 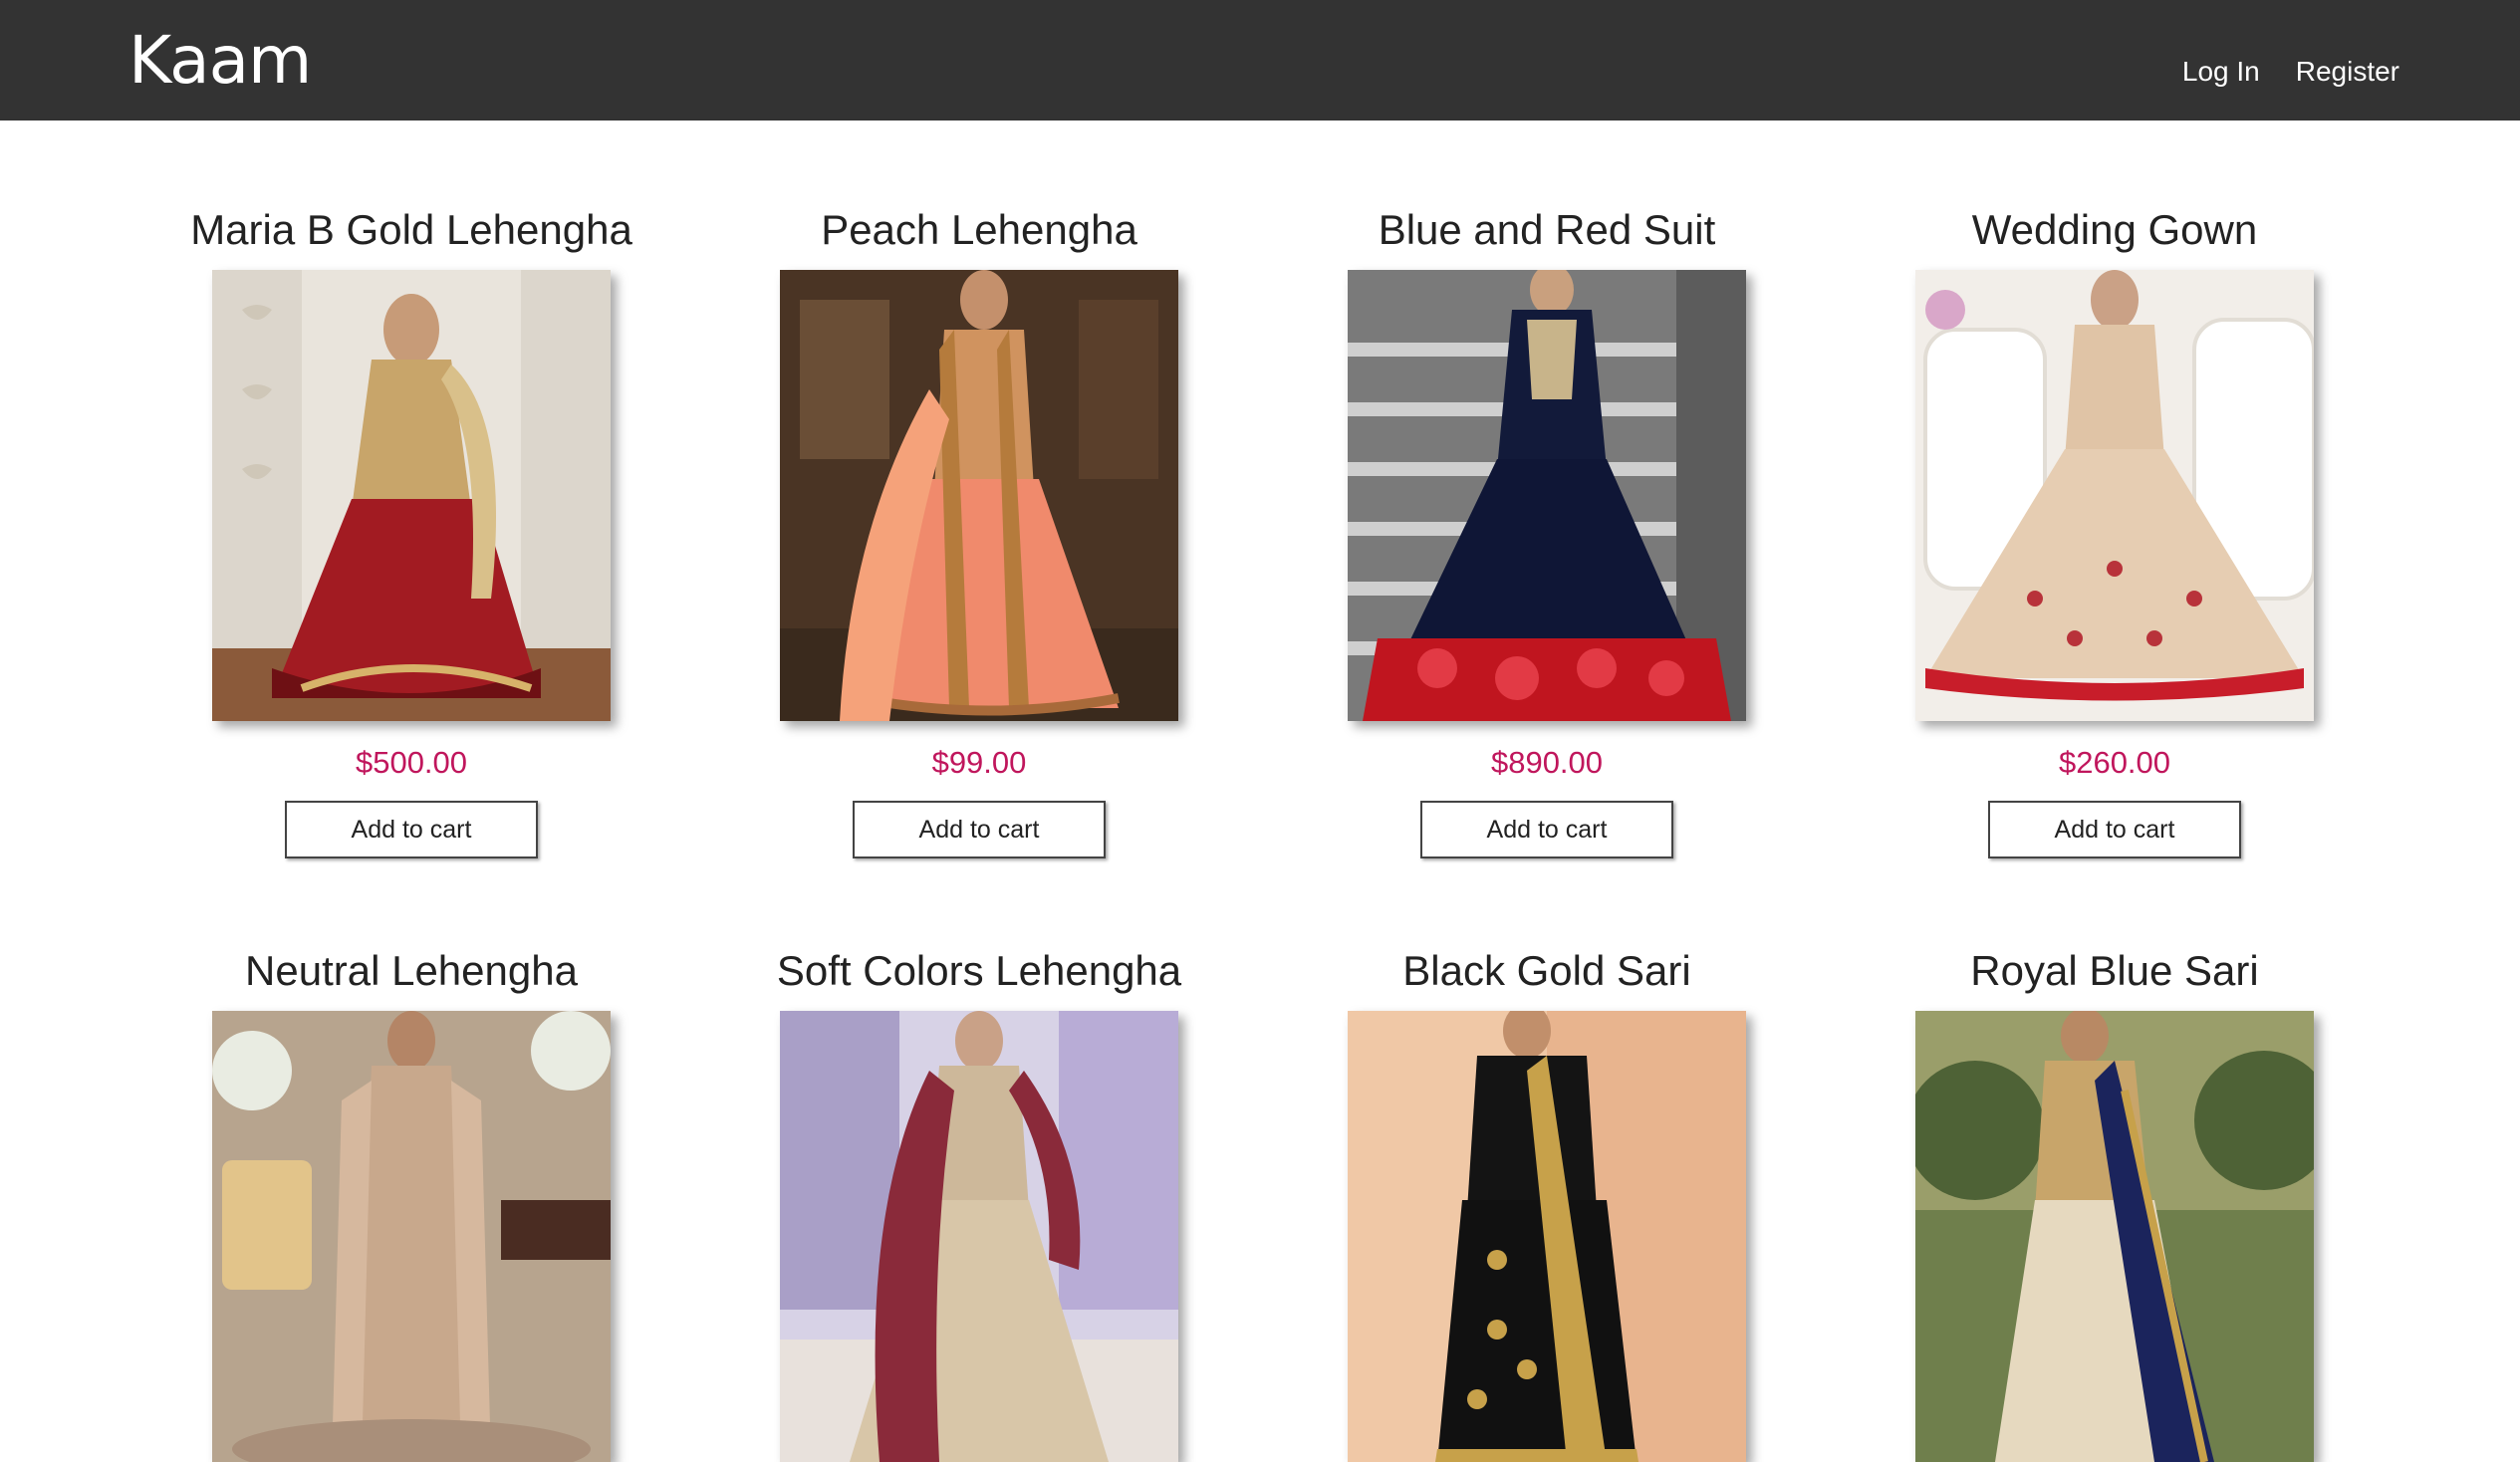 I want to click on product-title: Blue and Red Suit, so click(x=1547, y=229).